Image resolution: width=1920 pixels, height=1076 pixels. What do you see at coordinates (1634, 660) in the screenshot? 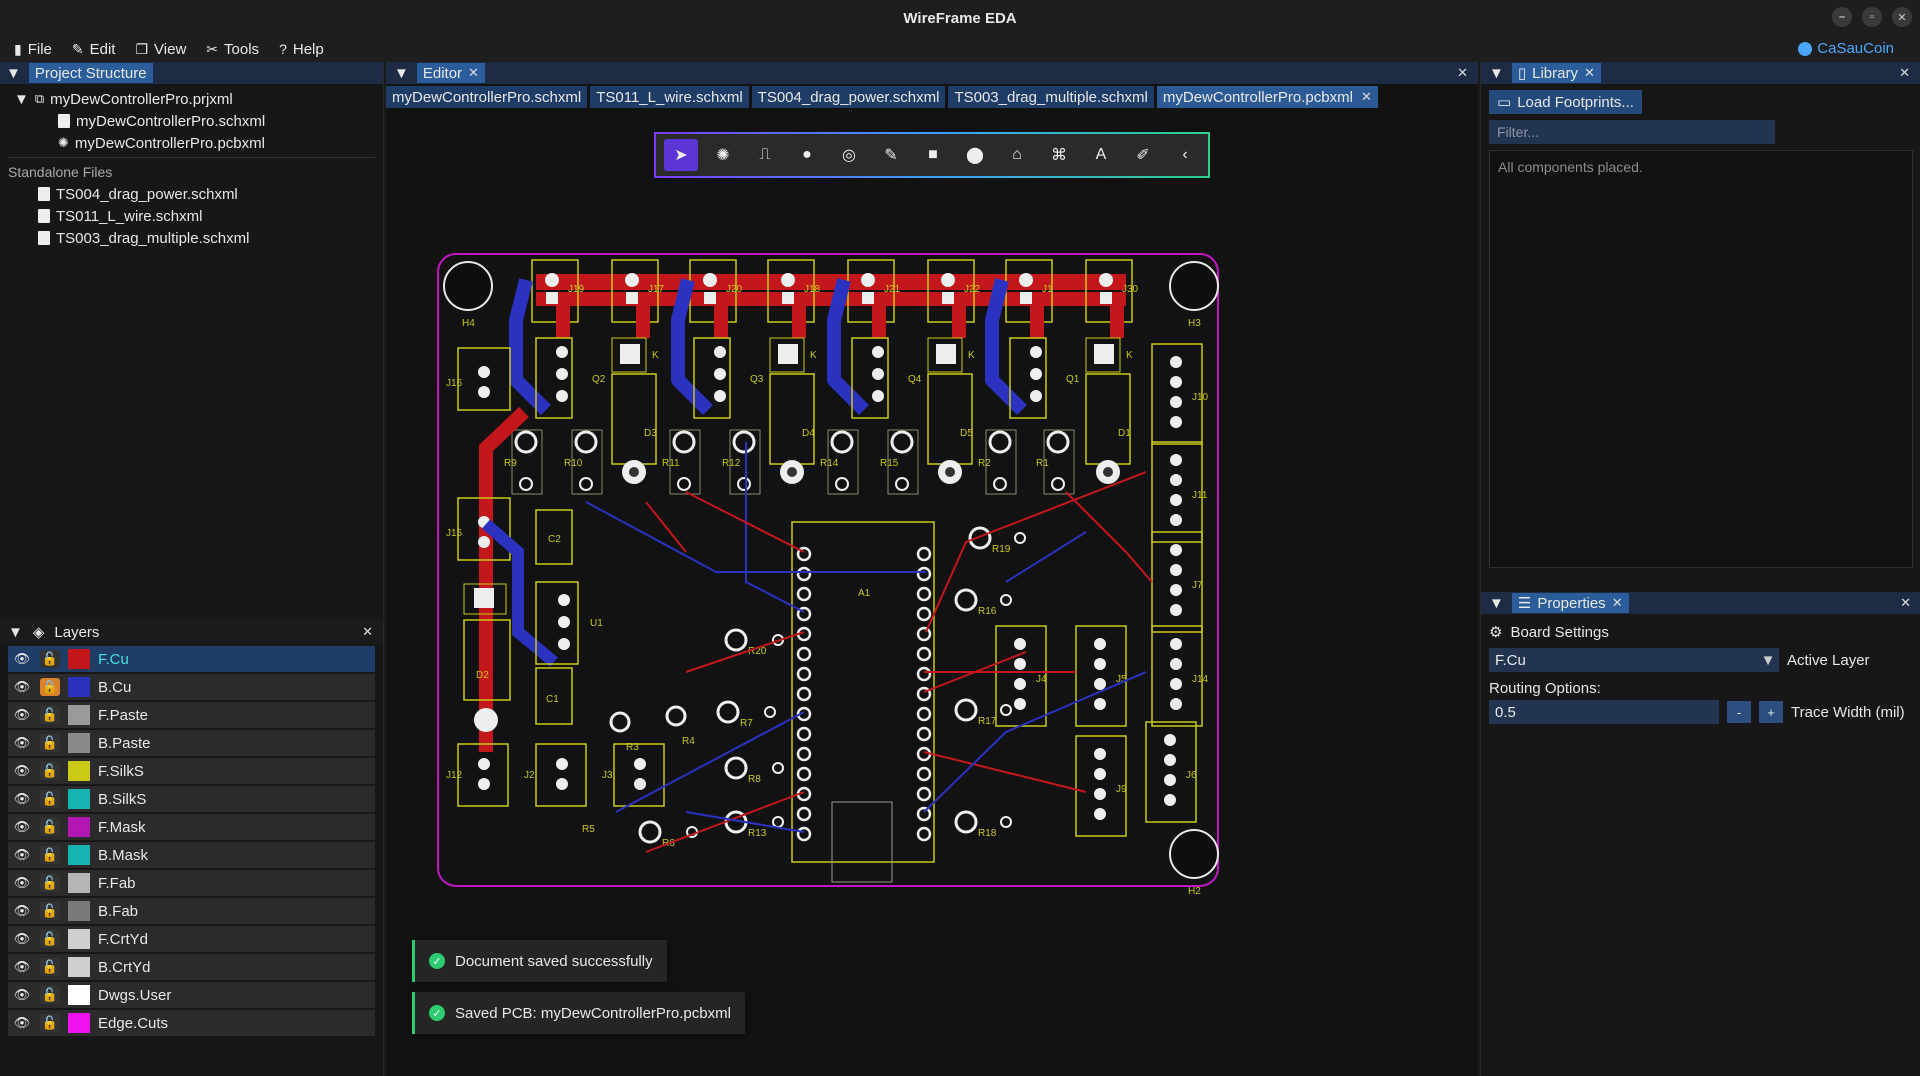
I see `active-layer-select: F.Cu ▼` at bounding box center [1634, 660].